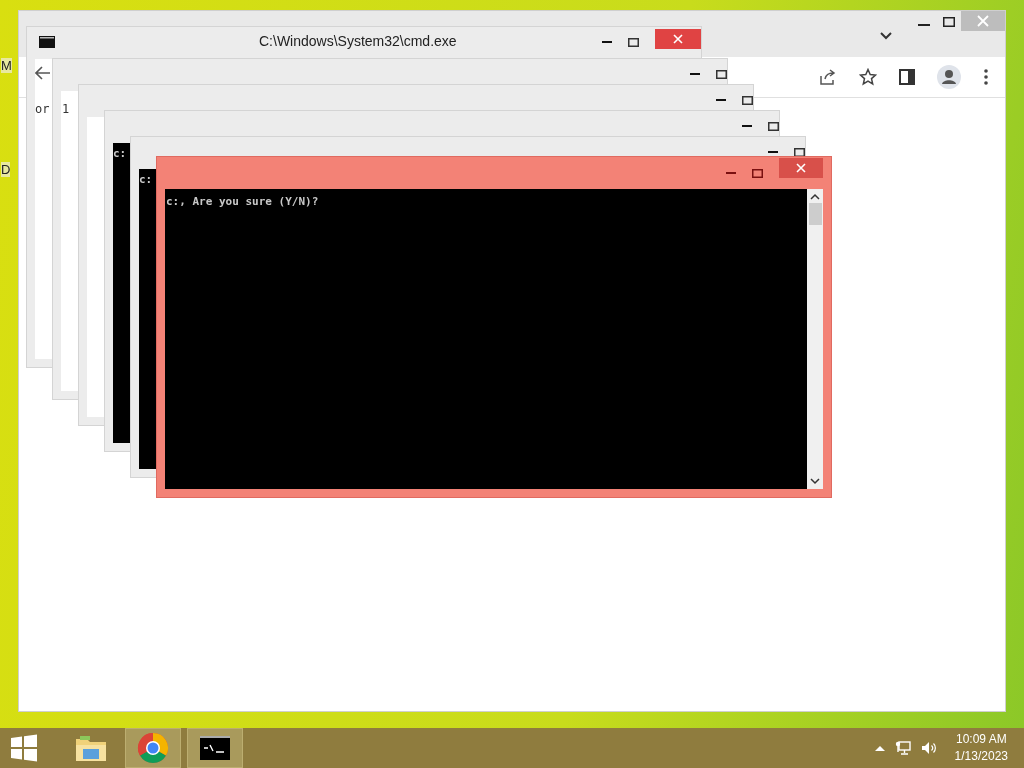 The height and width of the screenshot is (768, 1024). What do you see at coordinates (6, 169) in the screenshot?
I see `desktop-icon-label: D` at bounding box center [6, 169].